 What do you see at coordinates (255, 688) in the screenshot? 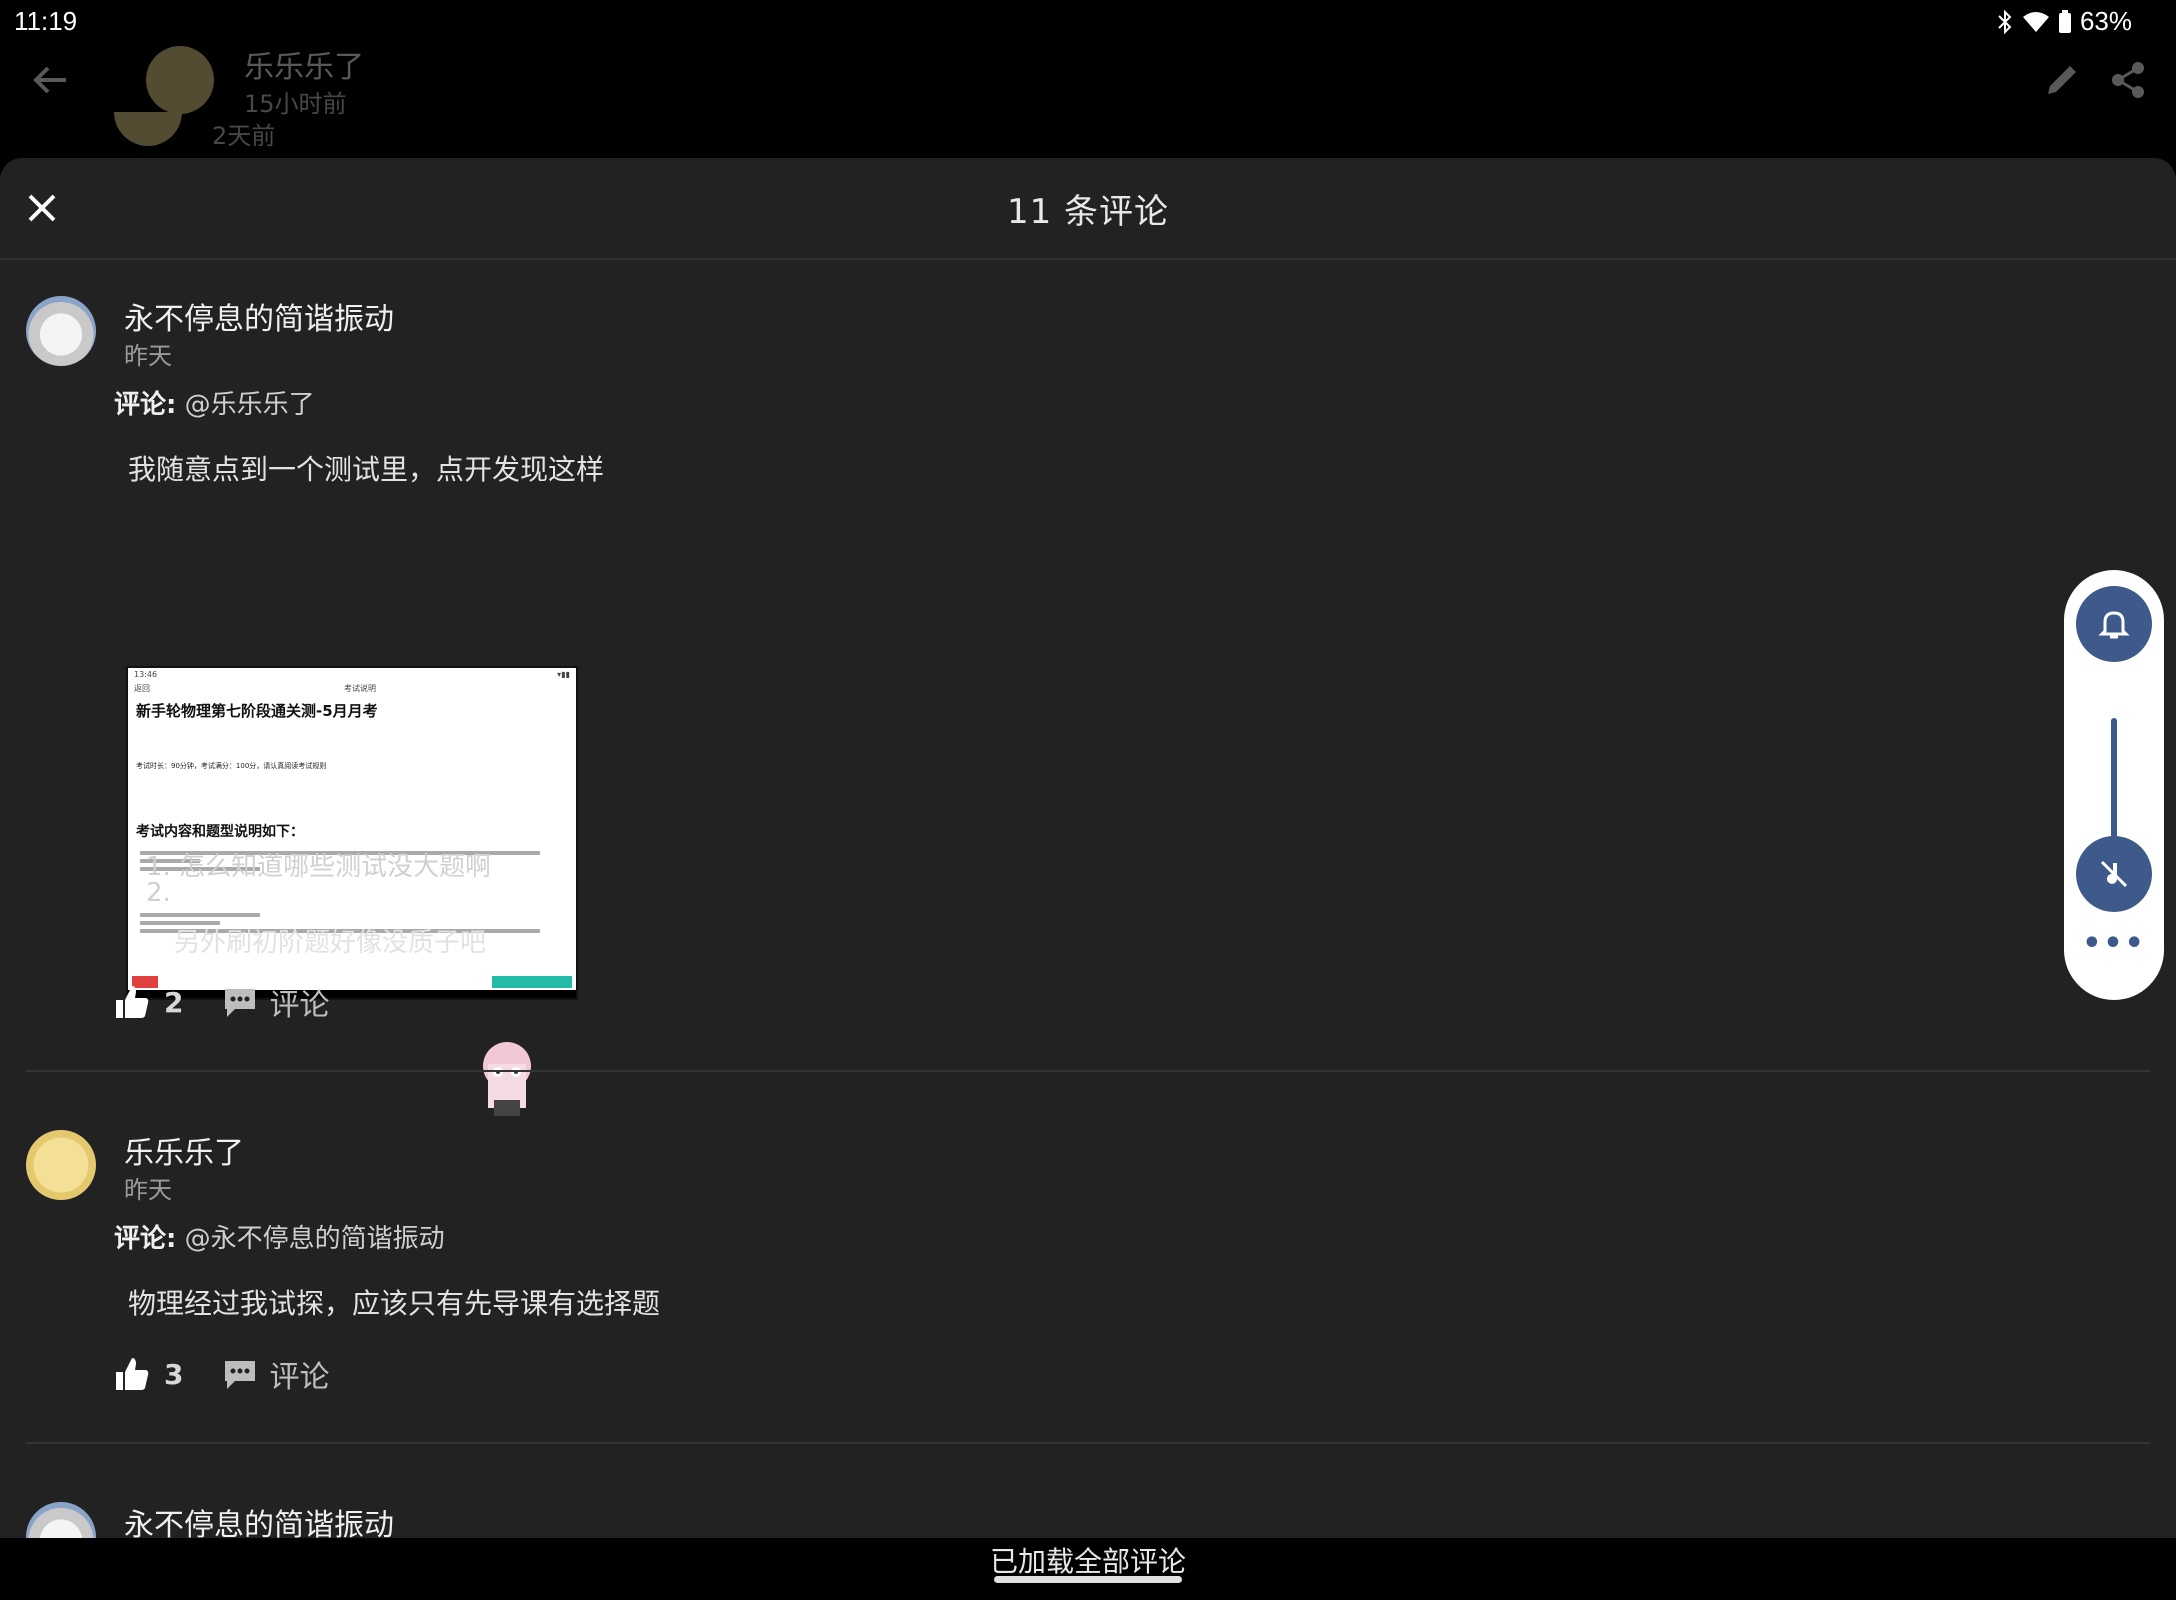
I see `shot-nav: 返回 考试说明` at bounding box center [255, 688].